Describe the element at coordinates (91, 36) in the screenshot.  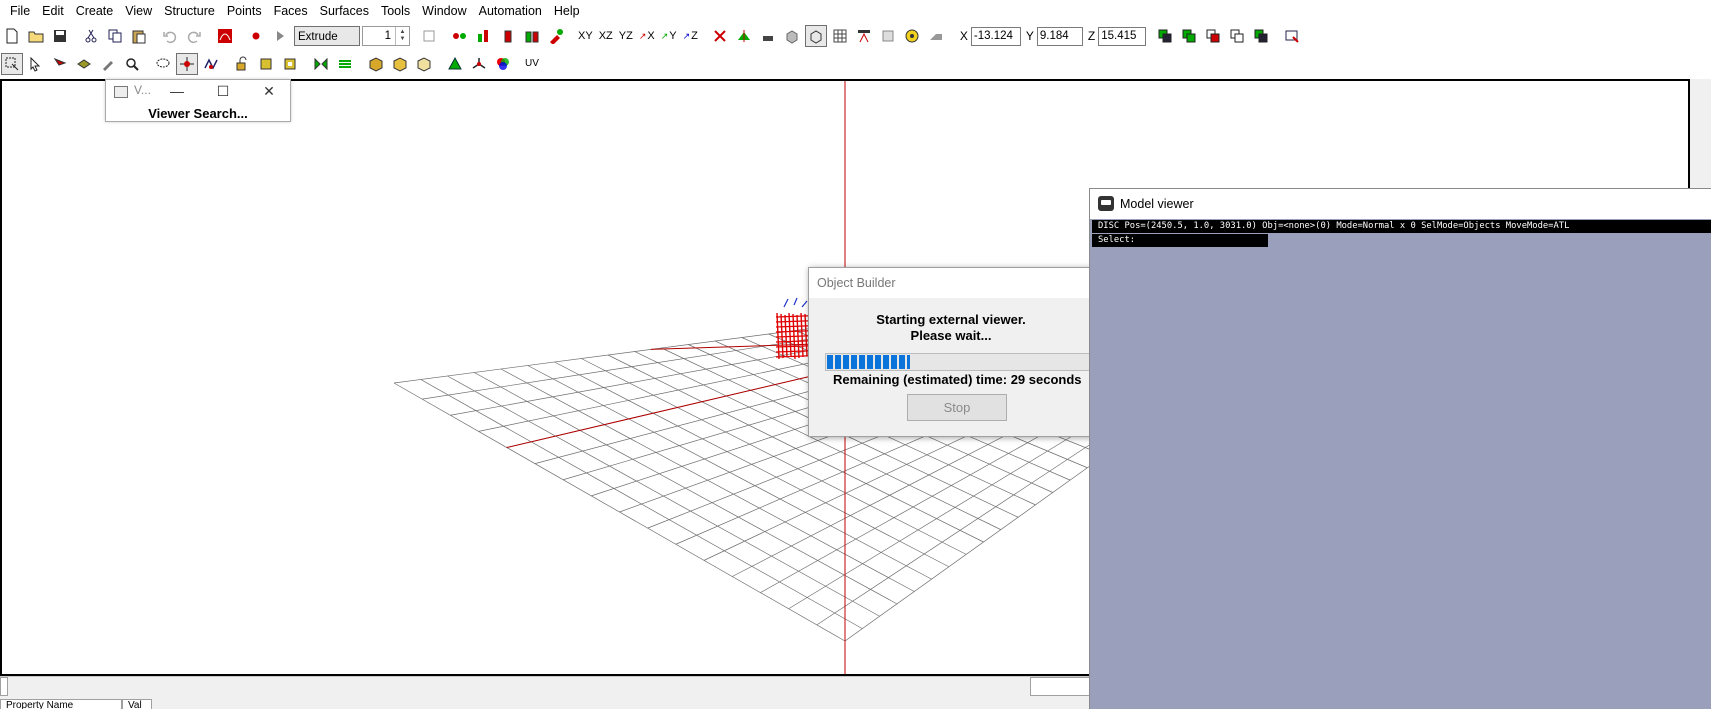
I see `cut-icon` at that location.